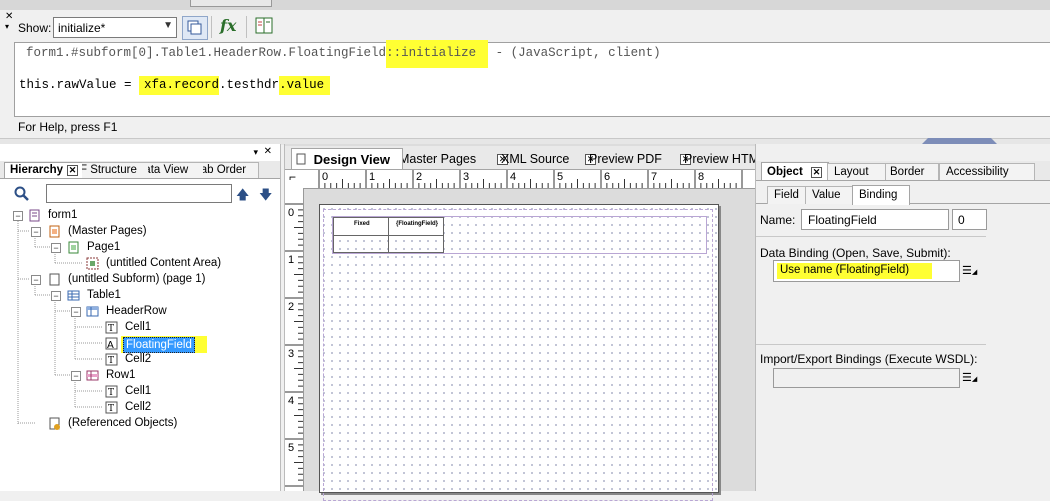  I want to click on table1: Fixed {FloatingField}, so click(388, 235).